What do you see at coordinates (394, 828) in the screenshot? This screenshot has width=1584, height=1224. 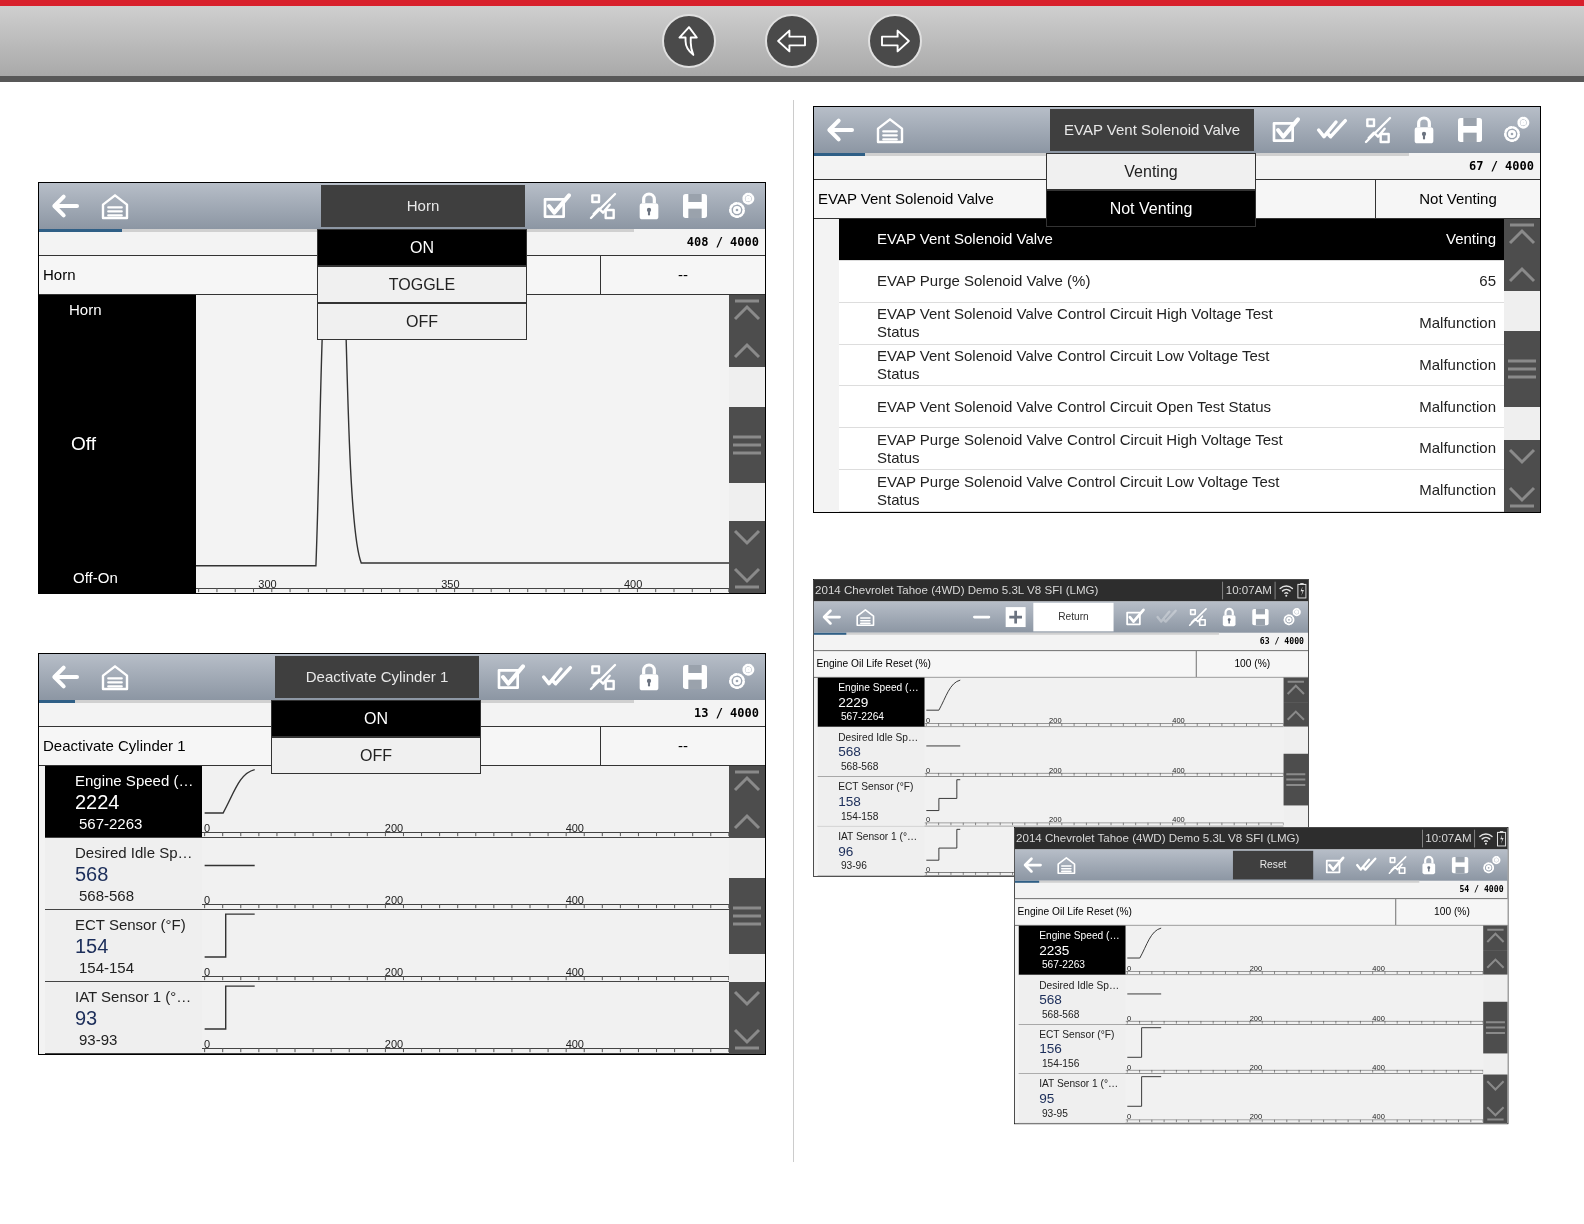 I see `tick-label: 200` at bounding box center [394, 828].